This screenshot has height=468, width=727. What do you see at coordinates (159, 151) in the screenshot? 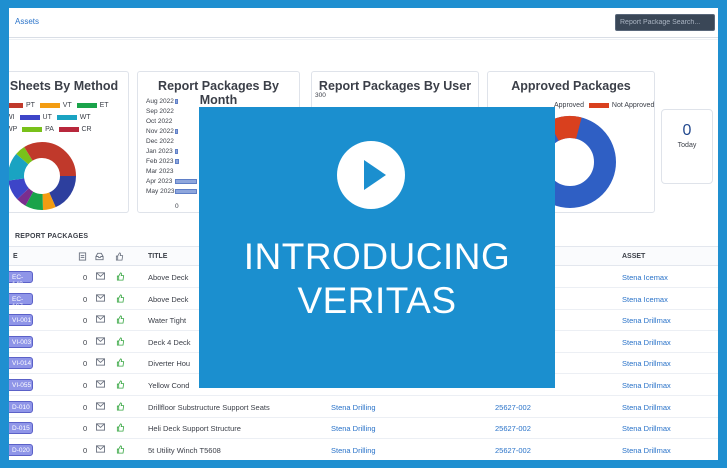
I see `month-label: Jan 2023` at bounding box center [159, 151].